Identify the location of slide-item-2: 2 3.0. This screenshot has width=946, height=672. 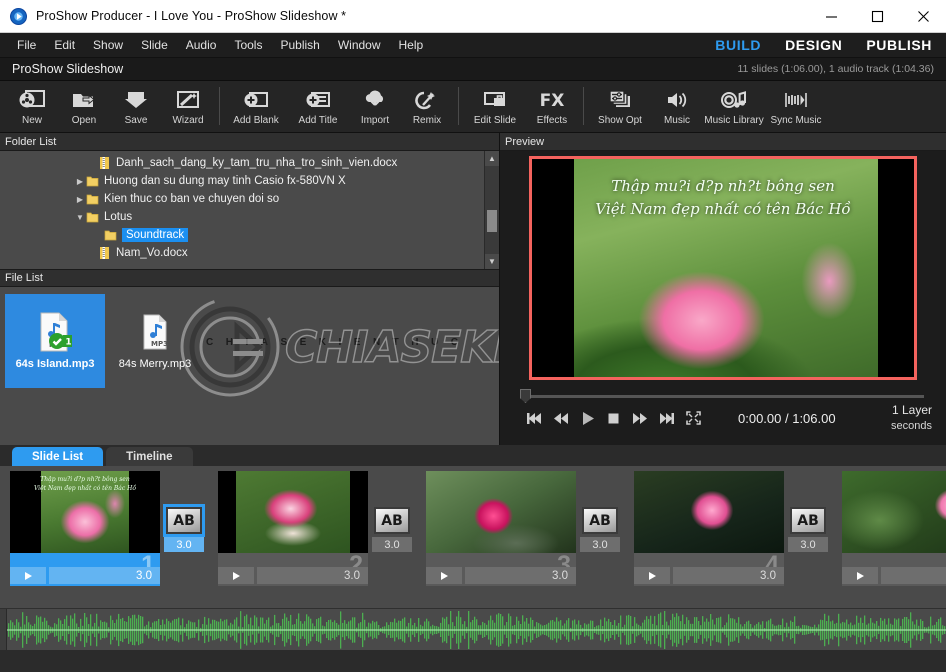
(293, 528).